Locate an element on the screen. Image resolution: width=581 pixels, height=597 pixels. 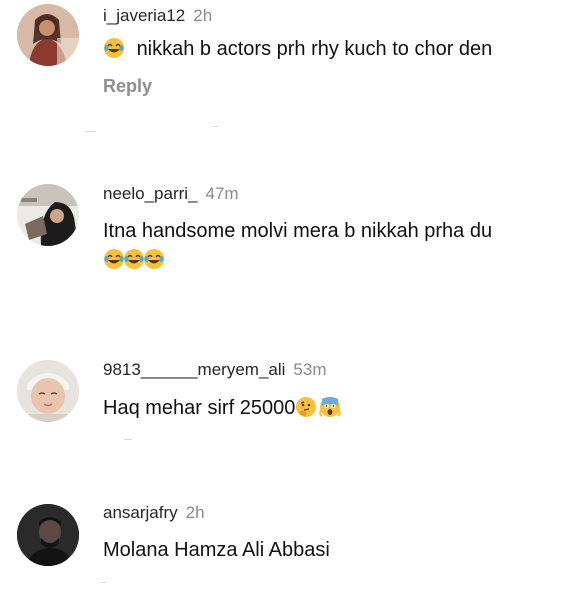
username: neelo_parri_ is located at coordinates (150, 193).